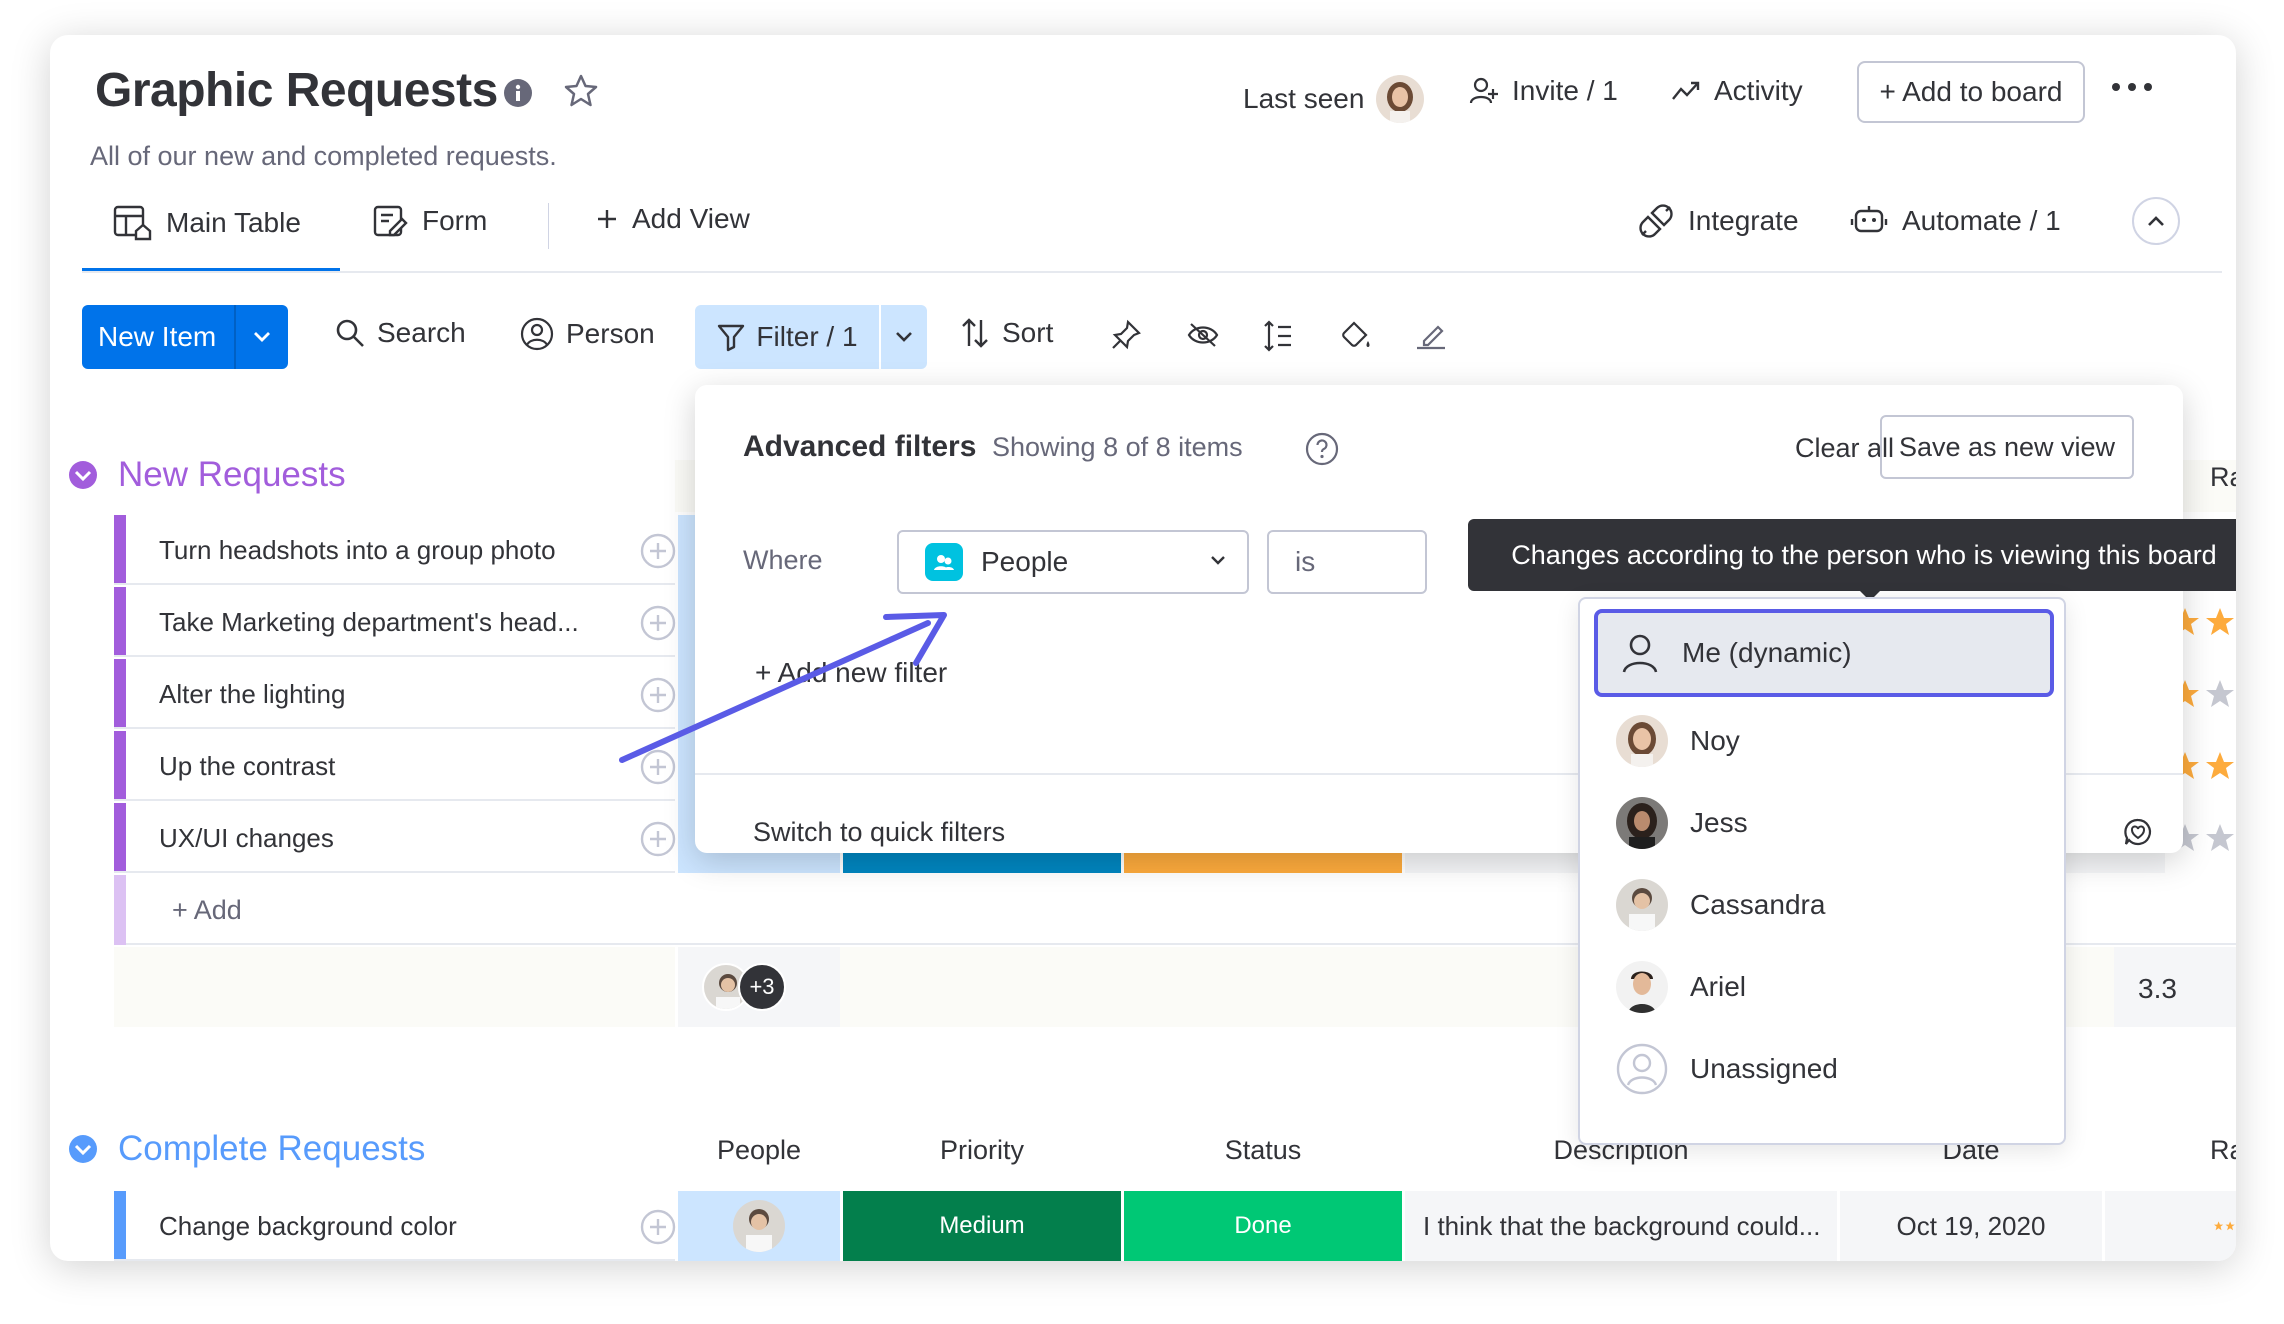 Image resolution: width=2284 pixels, height=1324 pixels. I want to click on collapse-header-button, so click(2156, 221).